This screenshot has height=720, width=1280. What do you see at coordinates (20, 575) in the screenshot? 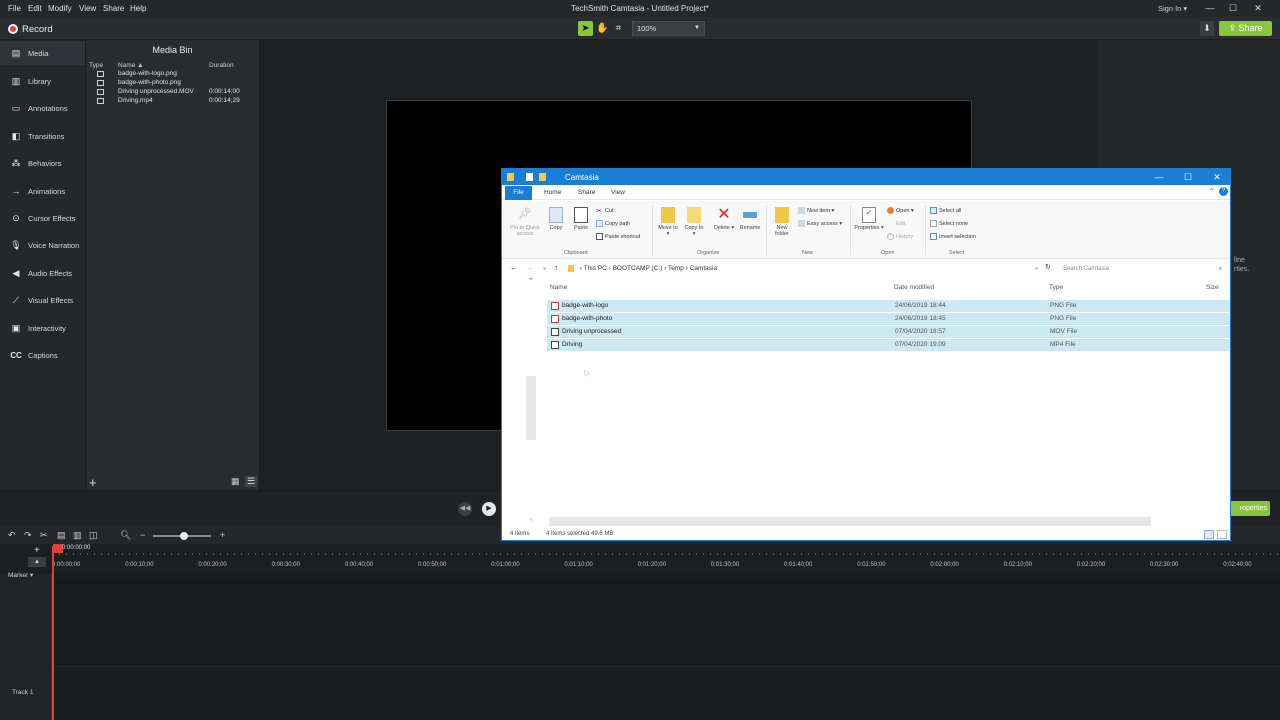
I see `marker-toggle: Marker ▾` at bounding box center [20, 575].